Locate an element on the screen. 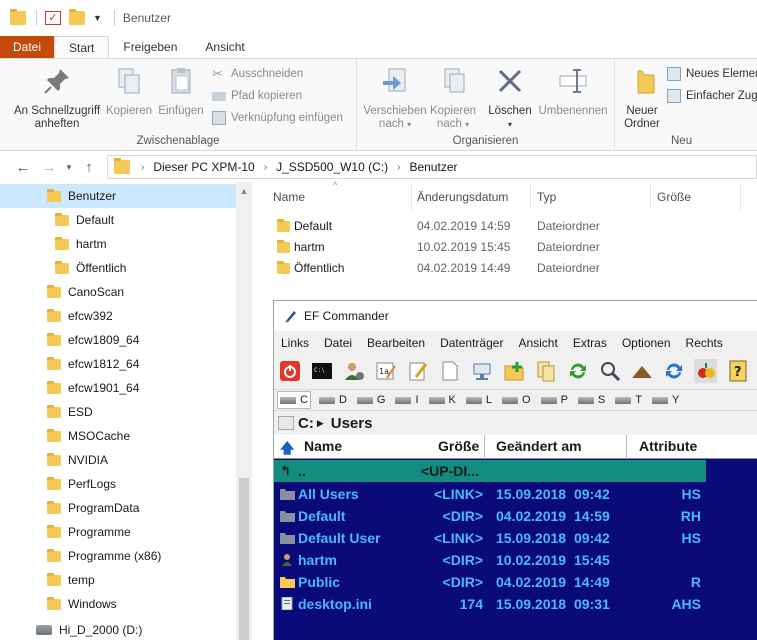 This screenshot has width=757, height=640. file-row: Default 04.02.2019 14:59 Dateiordner is located at coordinates (507, 226).